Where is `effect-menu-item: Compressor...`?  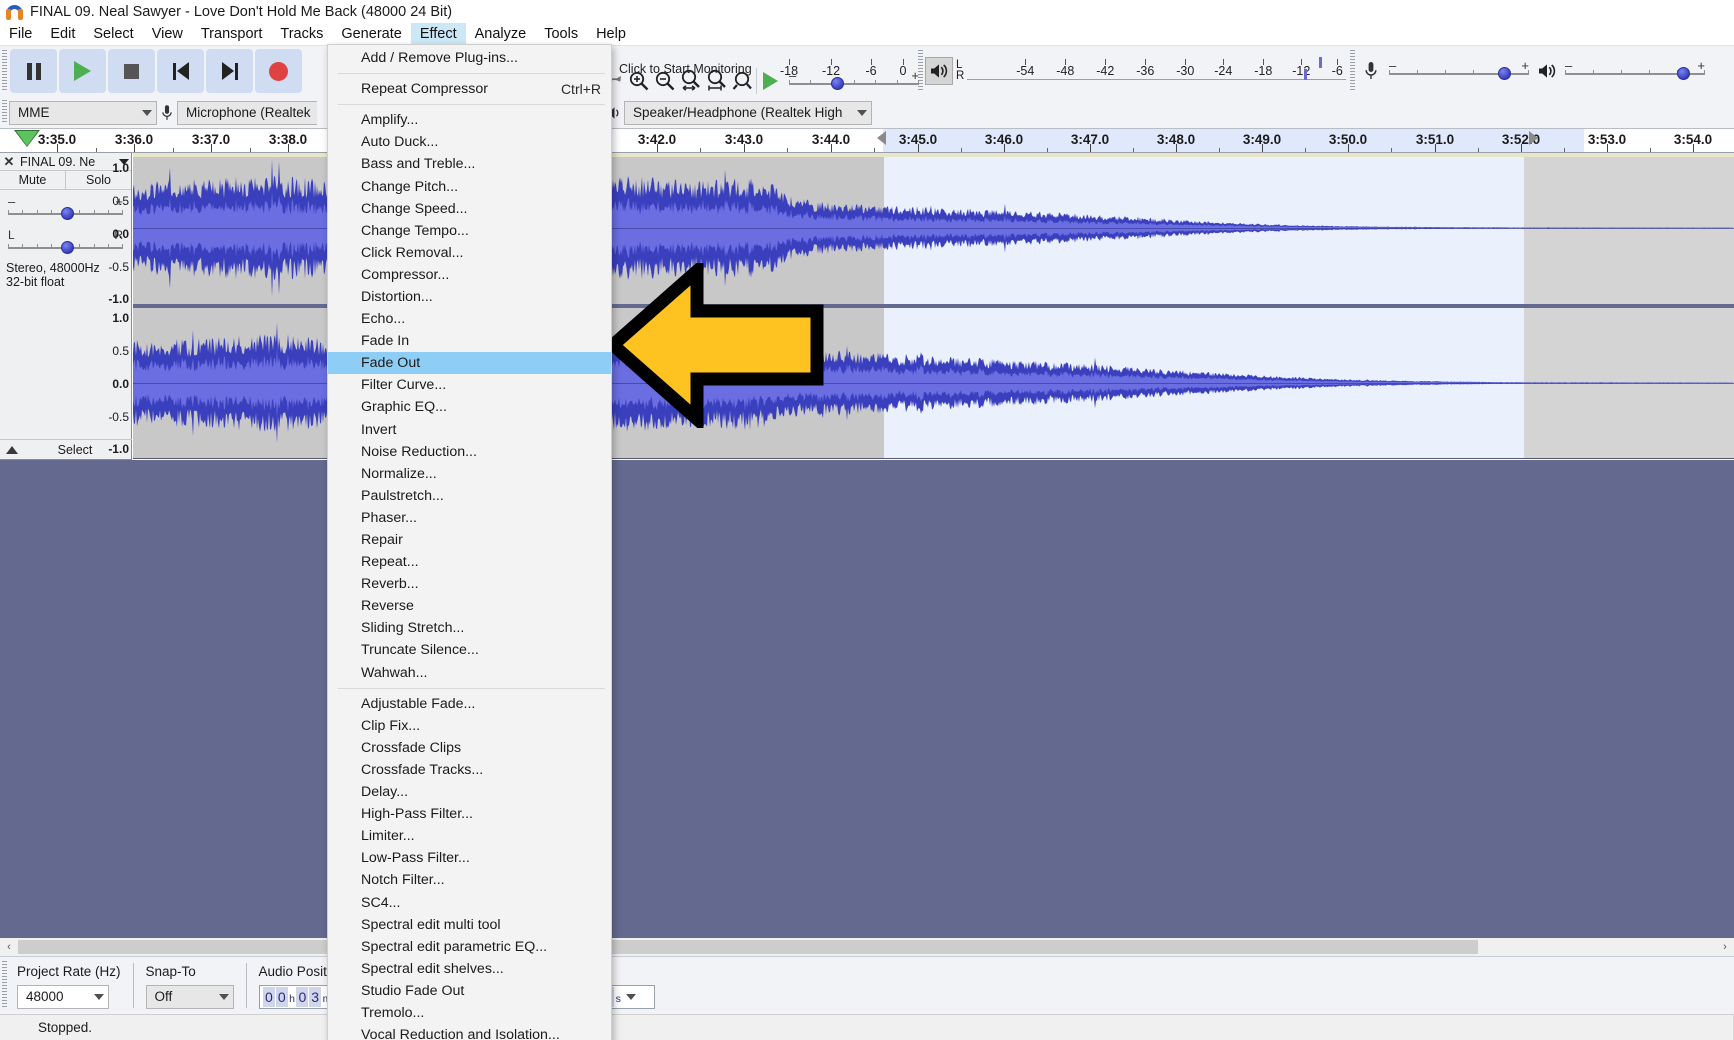 effect-menu-item: Compressor... is located at coordinates (469, 275).